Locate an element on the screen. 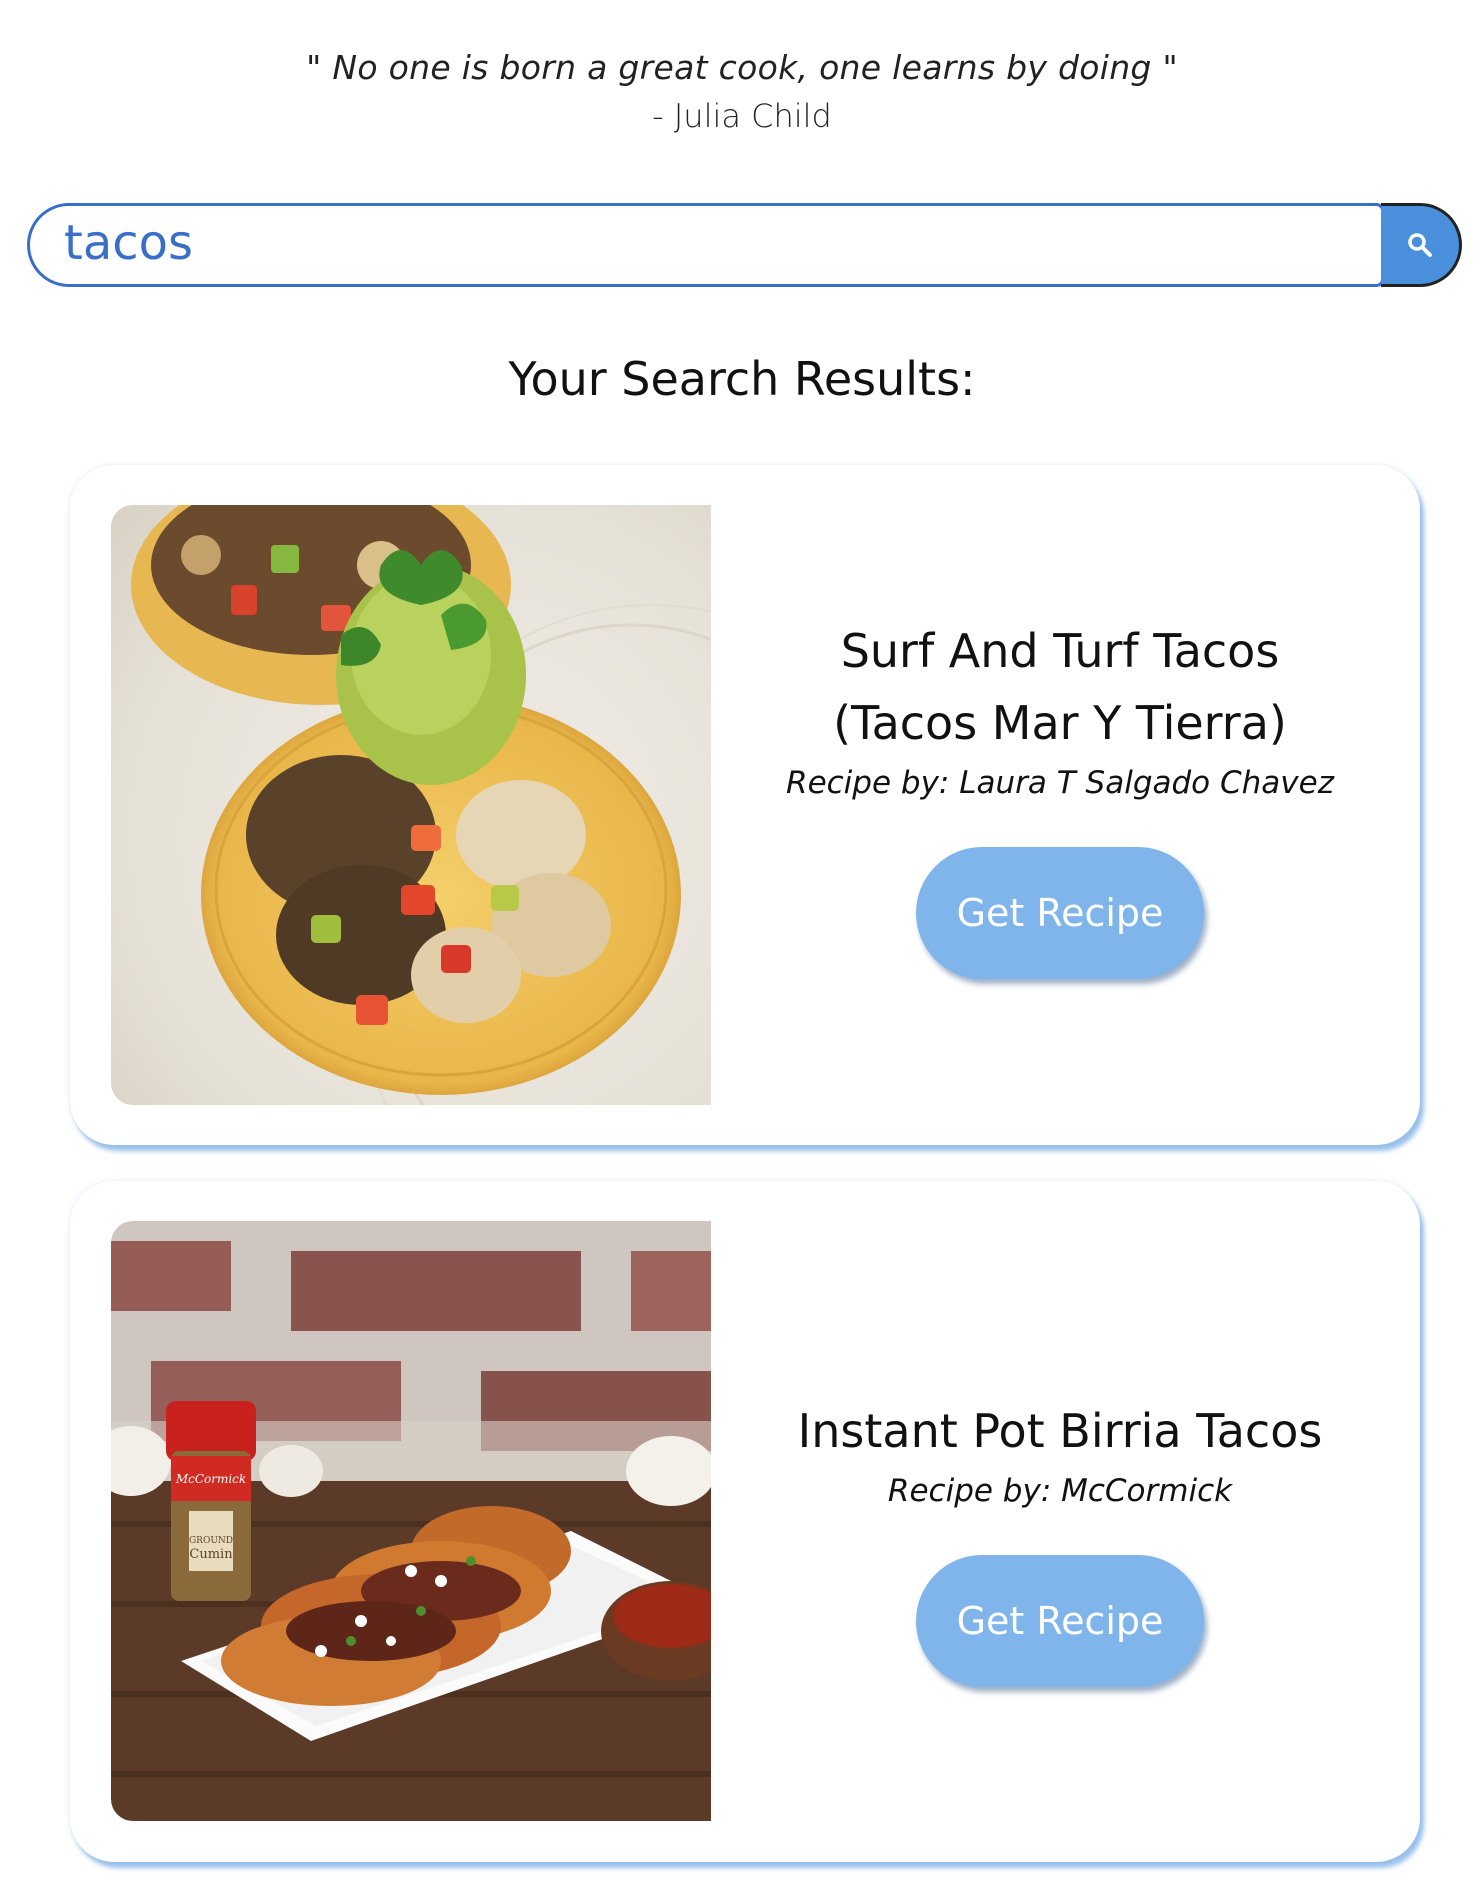 Image resolution: width=1484 pixels, height=1882 pixels. recipe-title: Instant Pot Birria Tacos is located at coordinates (1060, 1431).